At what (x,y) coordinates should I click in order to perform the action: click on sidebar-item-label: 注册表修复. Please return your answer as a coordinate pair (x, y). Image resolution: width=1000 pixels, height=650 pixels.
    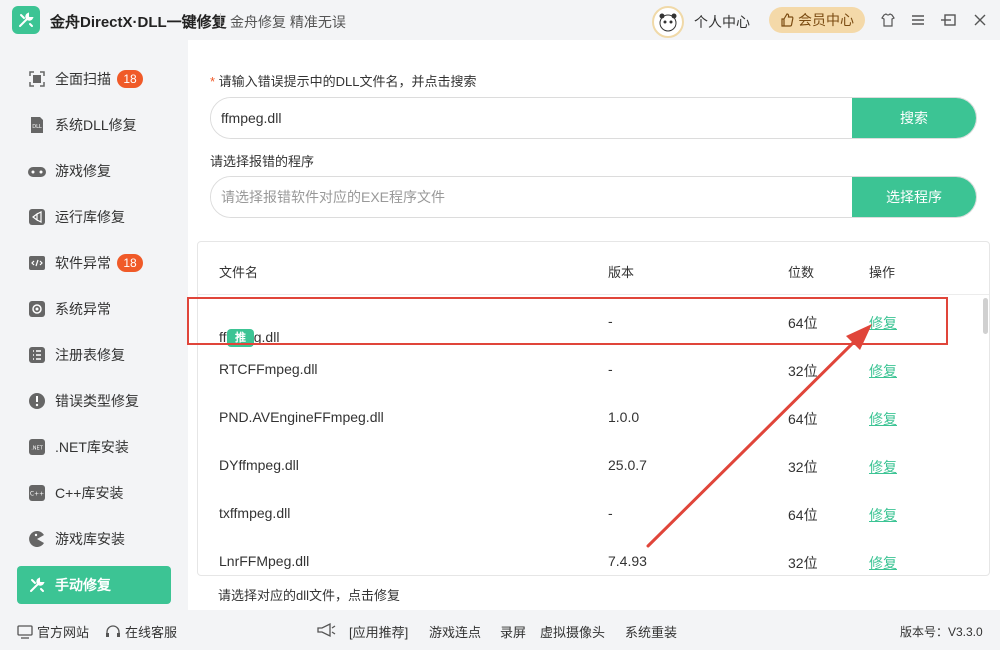
    Looking at the image, I should click on (90, 355).